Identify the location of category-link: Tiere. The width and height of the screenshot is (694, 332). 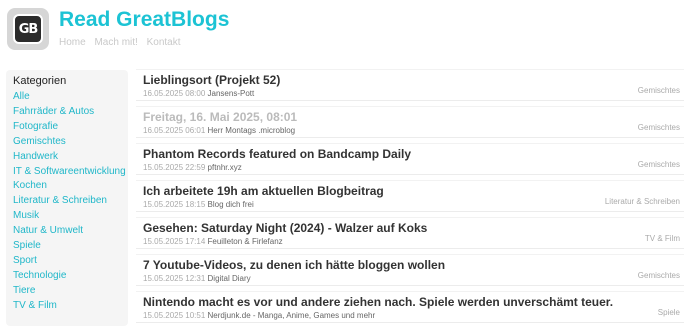
(70, 291).